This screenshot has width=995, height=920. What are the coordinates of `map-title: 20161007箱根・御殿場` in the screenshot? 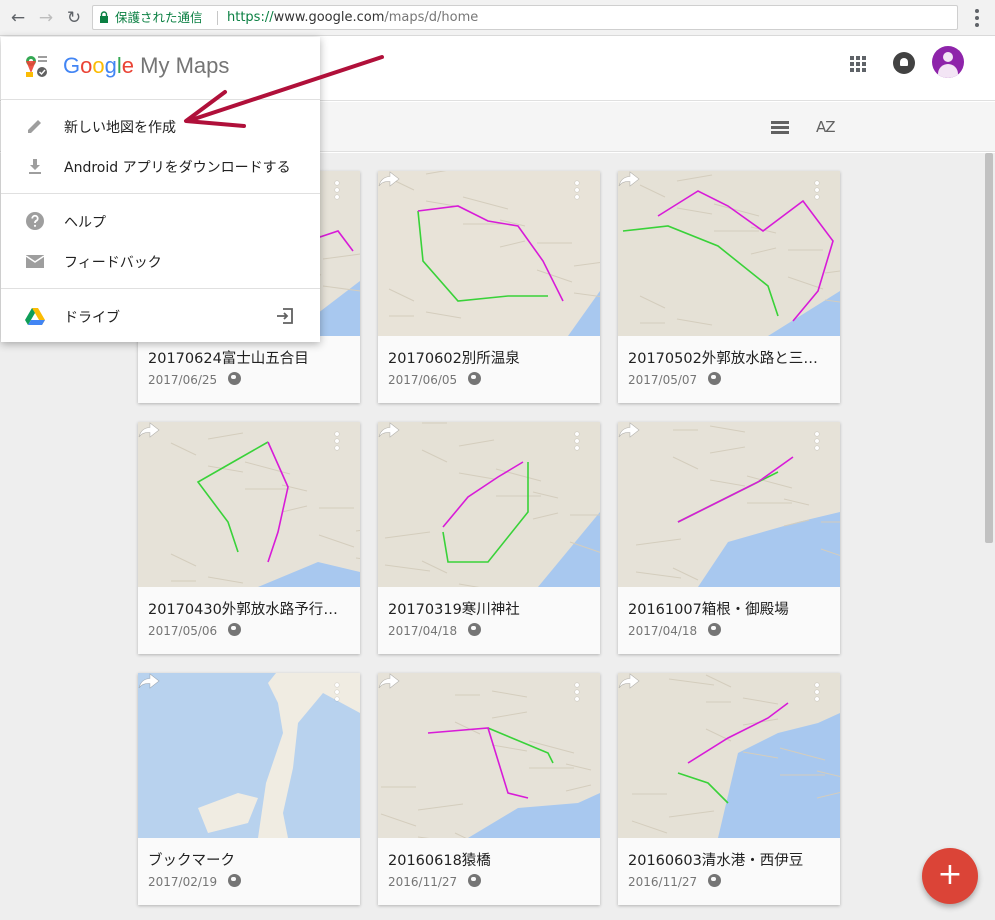 It's located at (708, 610).